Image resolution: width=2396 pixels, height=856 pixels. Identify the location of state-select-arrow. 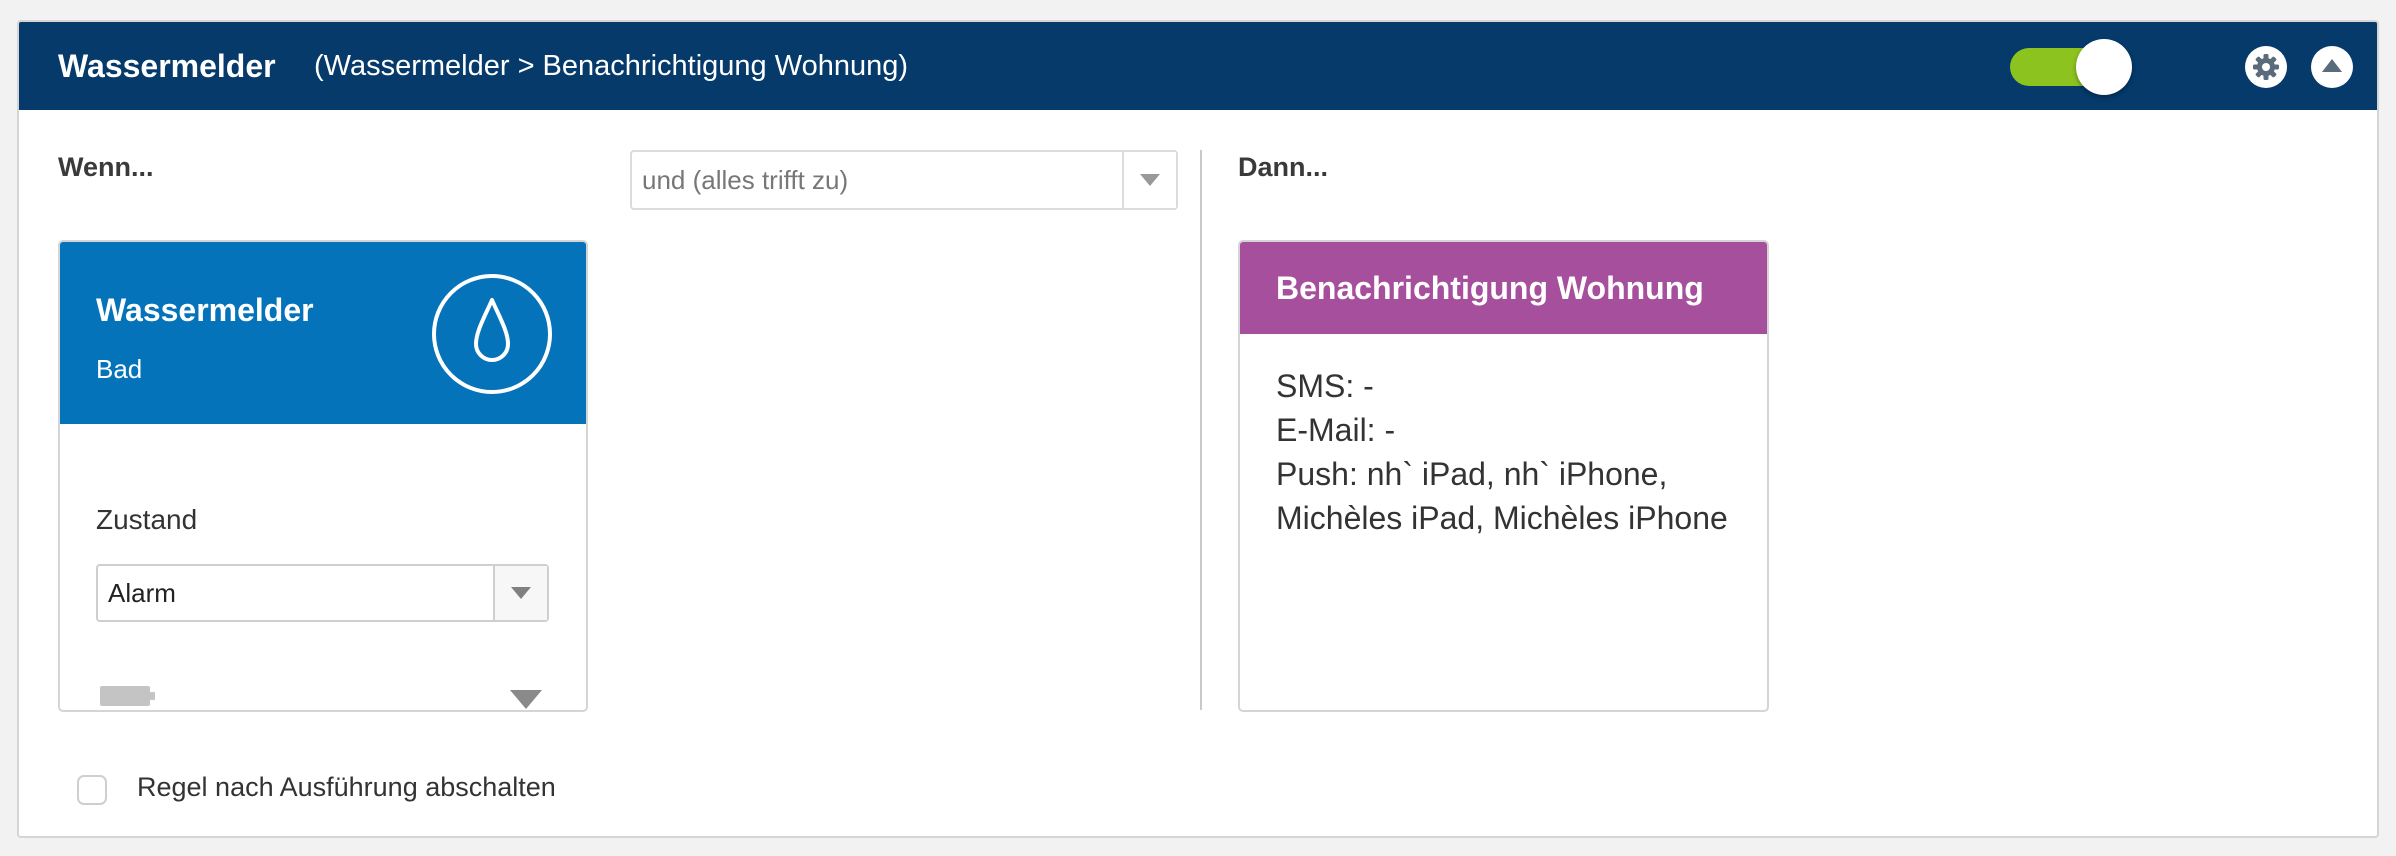
(520, 593).